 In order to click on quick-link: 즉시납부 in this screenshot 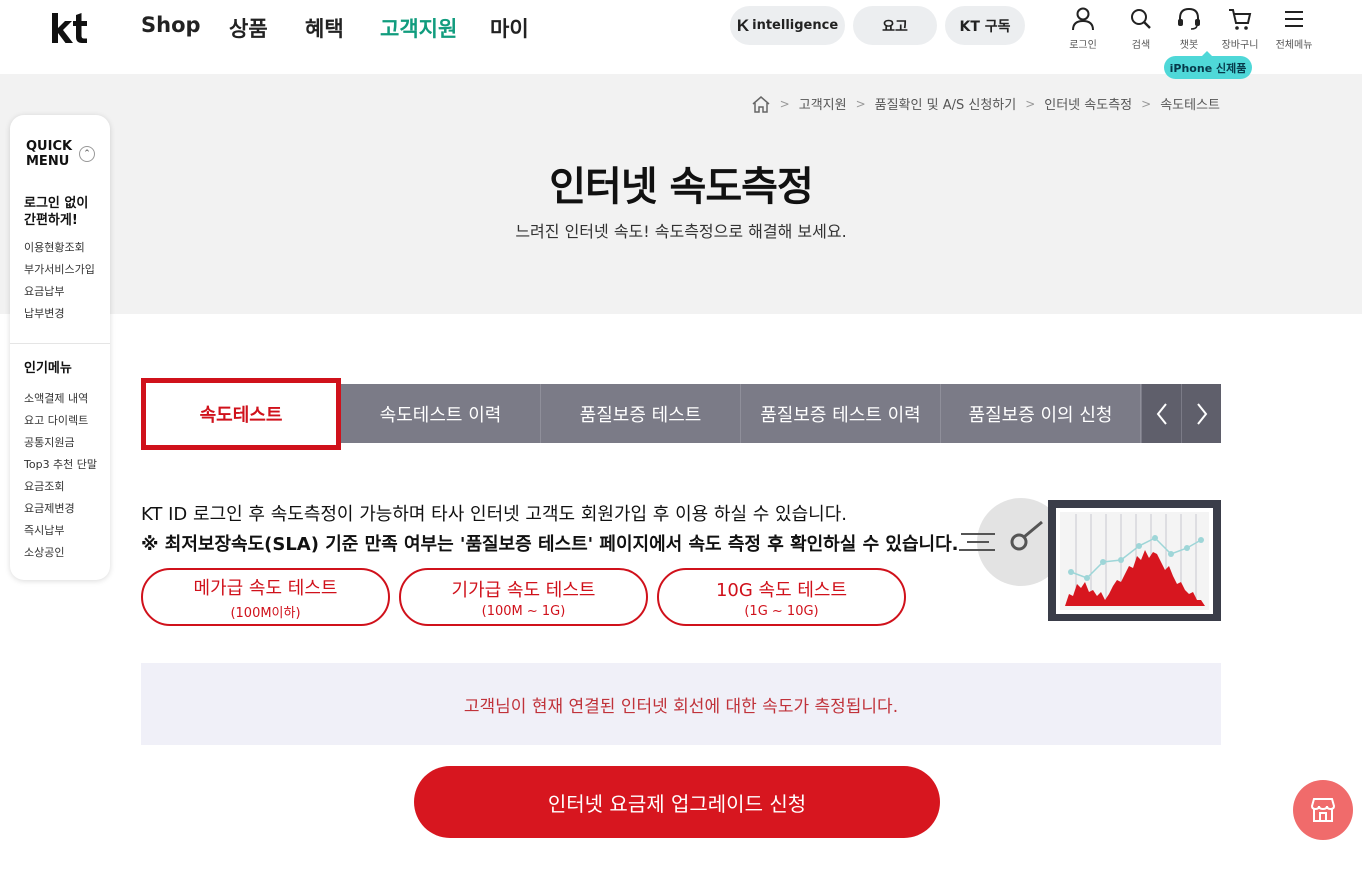, I will do `click(44, 530)`.